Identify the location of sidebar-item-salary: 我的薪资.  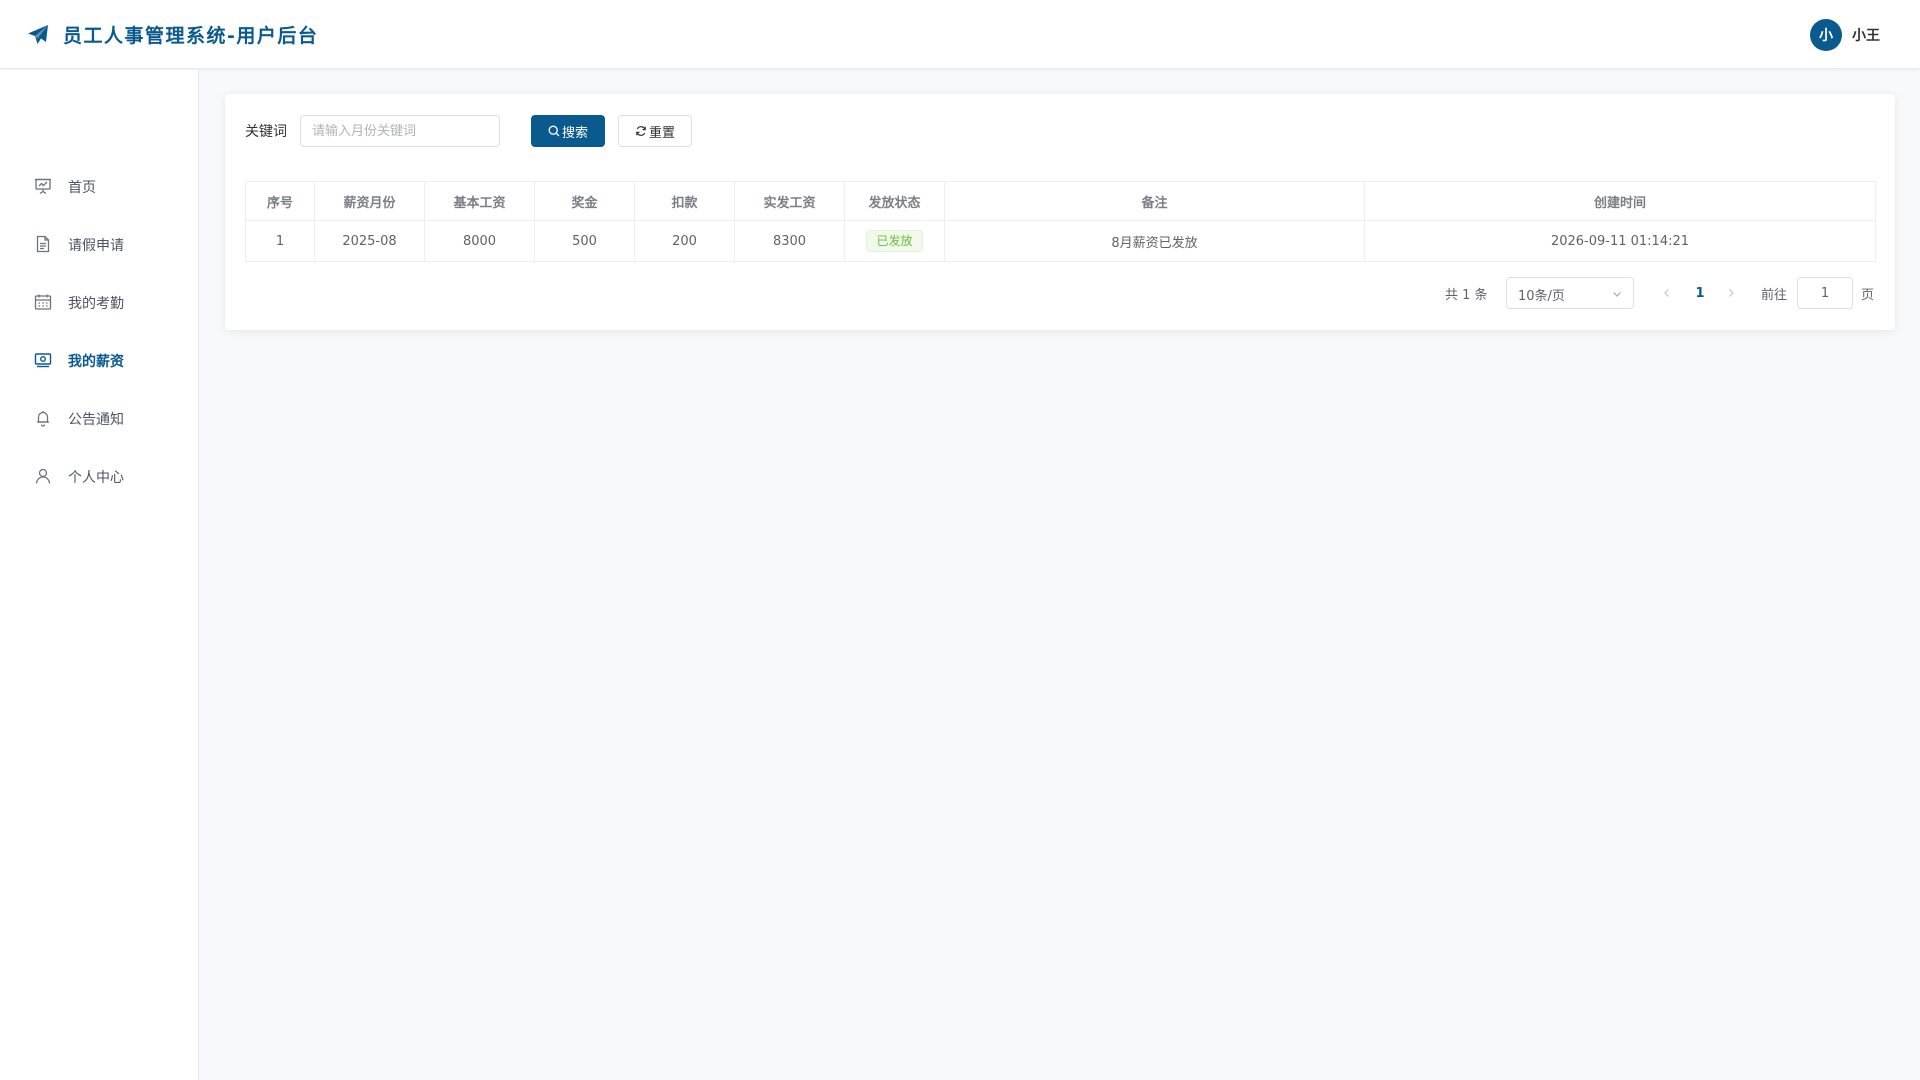
(99, 360).